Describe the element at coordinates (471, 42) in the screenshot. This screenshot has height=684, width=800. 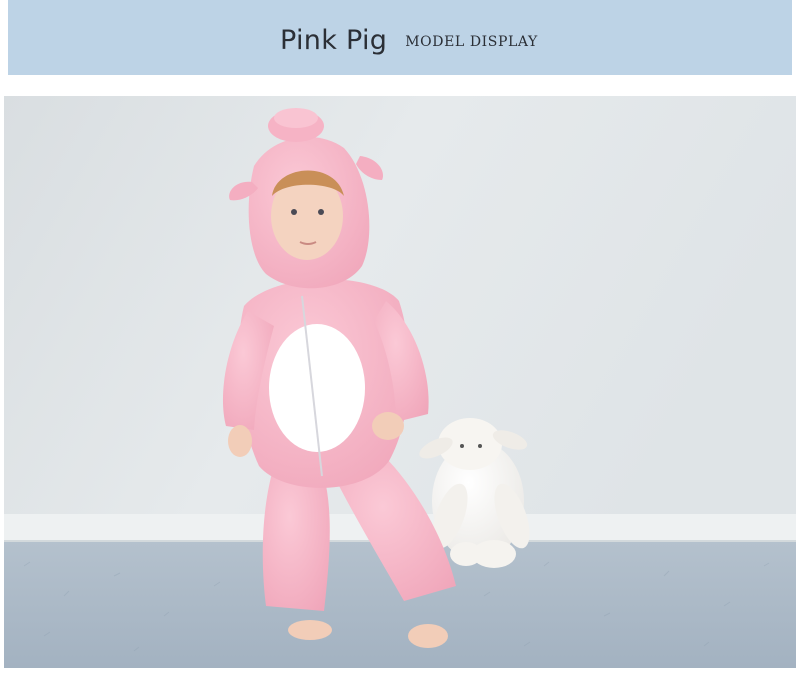
I see `section-subtitle: MODEL DISPLAY` at that location.